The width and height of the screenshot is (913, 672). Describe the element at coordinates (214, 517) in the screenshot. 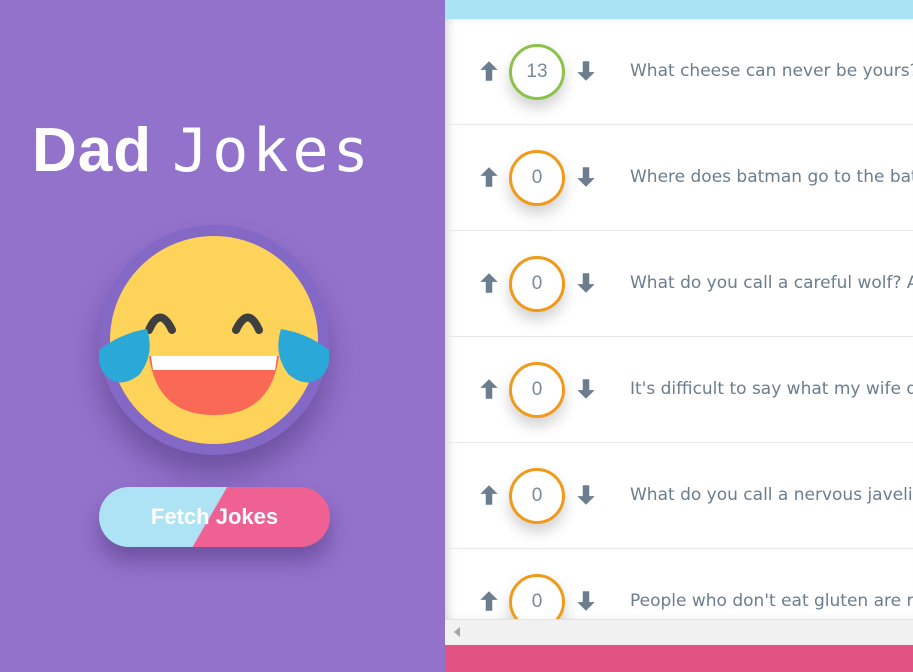

I see `fetch-jokes-button: Fetch Jokes` at that location.